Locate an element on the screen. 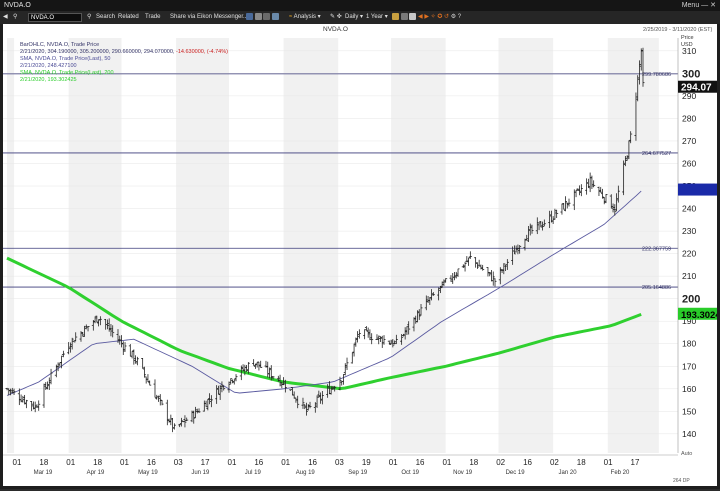 The height and width of the screenshot is (491, 720). x-month-label: Feb 20 is located at coordinates (620, 473).